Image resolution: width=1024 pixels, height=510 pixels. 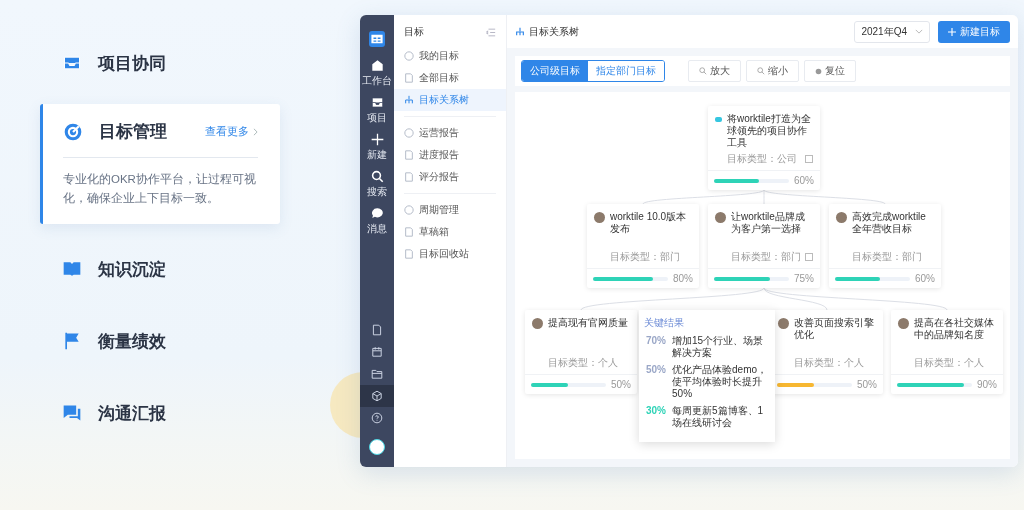 What do you see at coordinates (834, 329) in the screenshot?
I see `goal-title: 改善页面搜索引擎优化` at bounding box center [834, 329].